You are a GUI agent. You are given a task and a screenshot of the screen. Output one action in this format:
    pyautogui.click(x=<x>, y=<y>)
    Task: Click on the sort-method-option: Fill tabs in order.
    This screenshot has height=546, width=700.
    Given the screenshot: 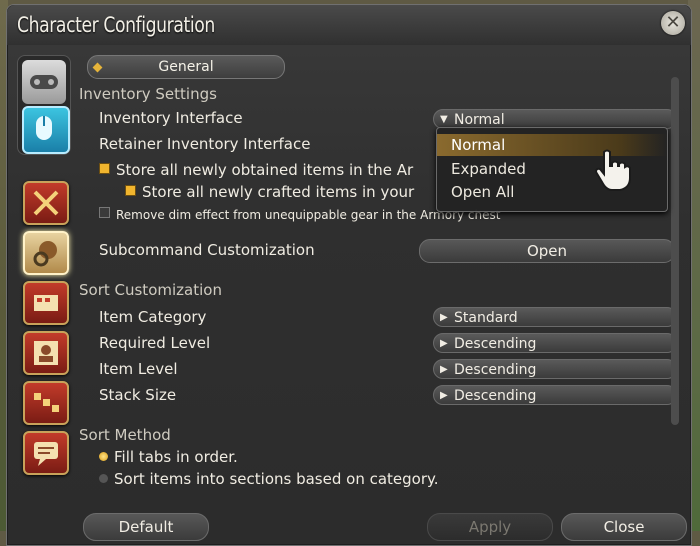 What is the action you would take?
    pyautogui.click(x=168, y=457)
    